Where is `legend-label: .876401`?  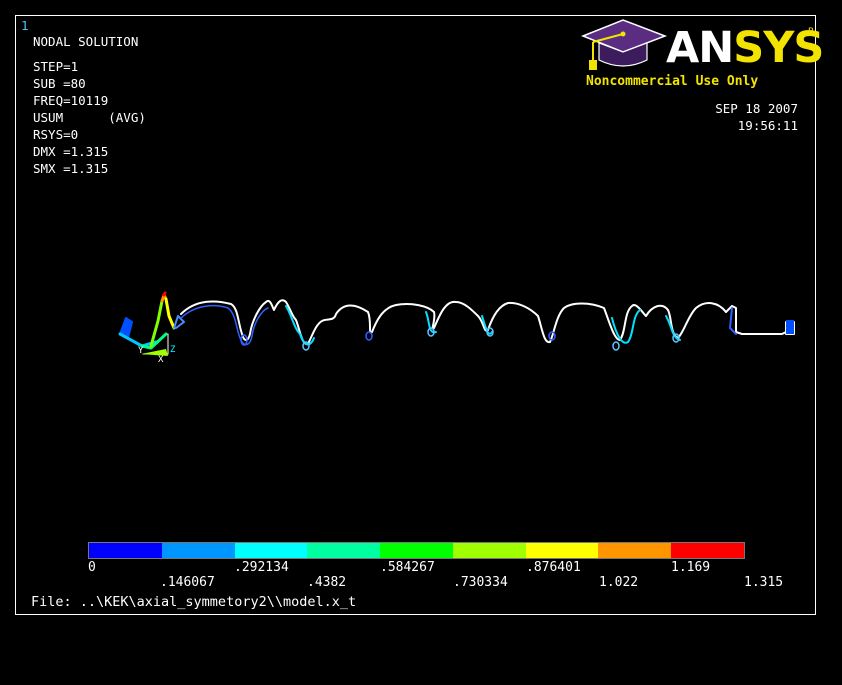
legend-label: .876401 is located at coordinates (553, 567).